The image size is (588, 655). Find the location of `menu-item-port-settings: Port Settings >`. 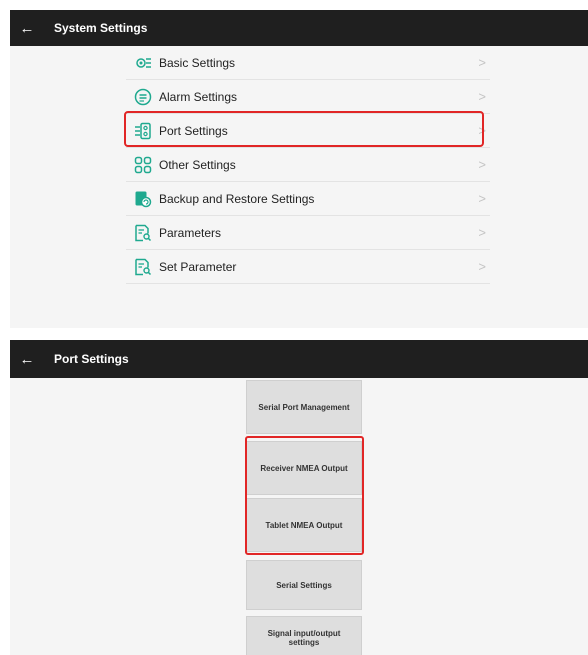

menu-item-port-settings: Port Settings > is located at coordinates (308, 131).